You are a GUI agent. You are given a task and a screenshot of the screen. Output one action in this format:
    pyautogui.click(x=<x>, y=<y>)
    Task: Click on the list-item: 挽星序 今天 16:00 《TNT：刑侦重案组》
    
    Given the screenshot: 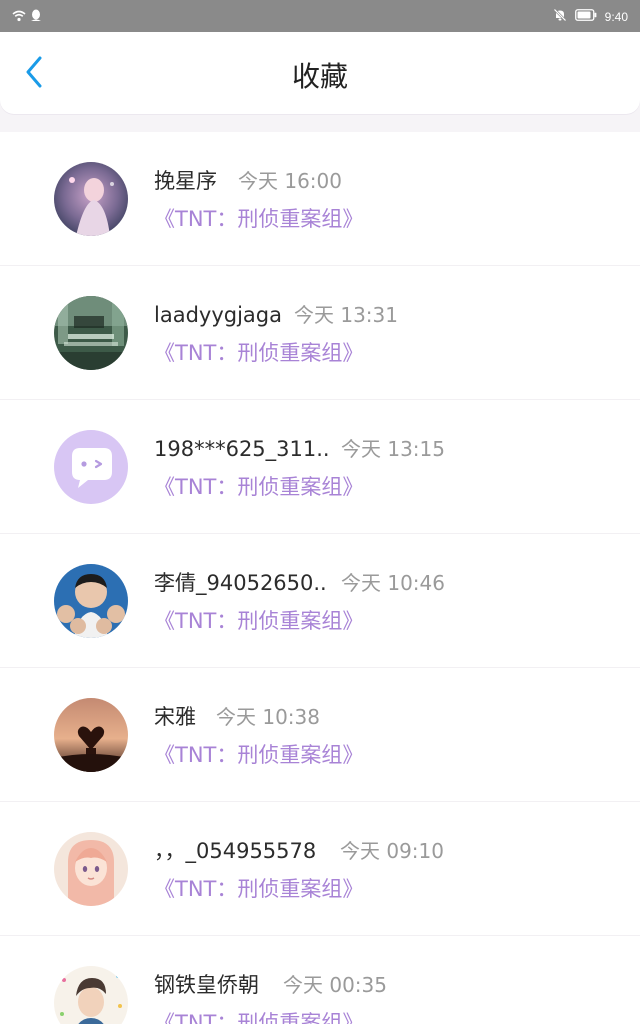 What is the action you would take?
    pyautogui.click(x=320, y=199)
    